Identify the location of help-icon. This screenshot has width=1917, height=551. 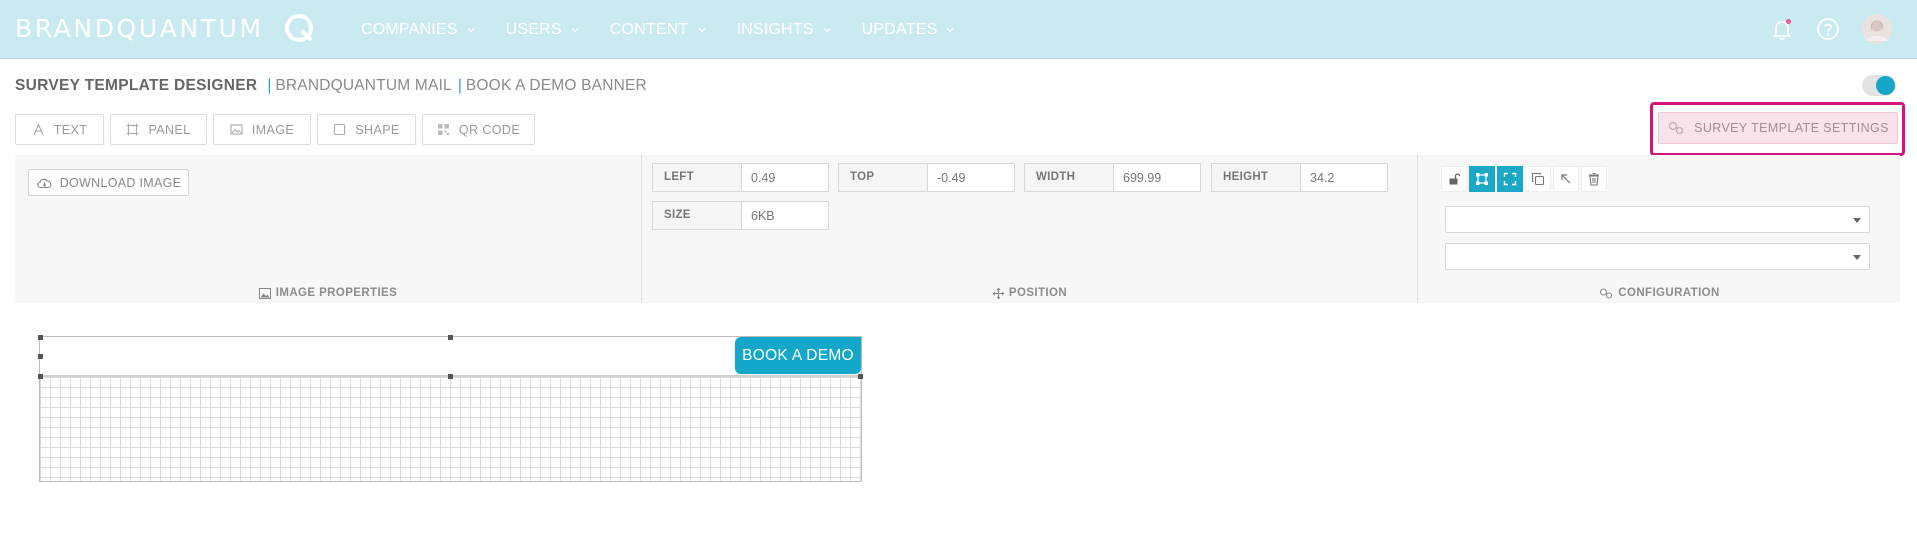
(1828, 29).